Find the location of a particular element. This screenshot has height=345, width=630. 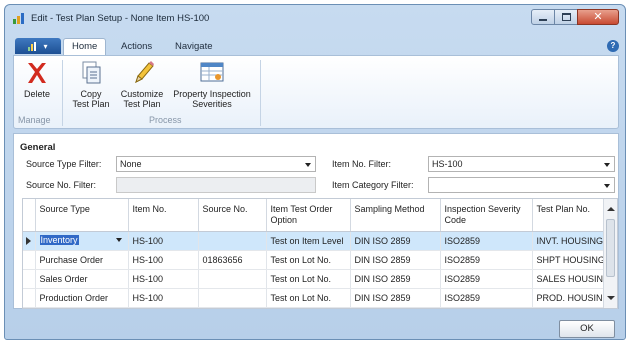

source-no-filter-label: Source No. Filter: is located at coordinates (61, 185).